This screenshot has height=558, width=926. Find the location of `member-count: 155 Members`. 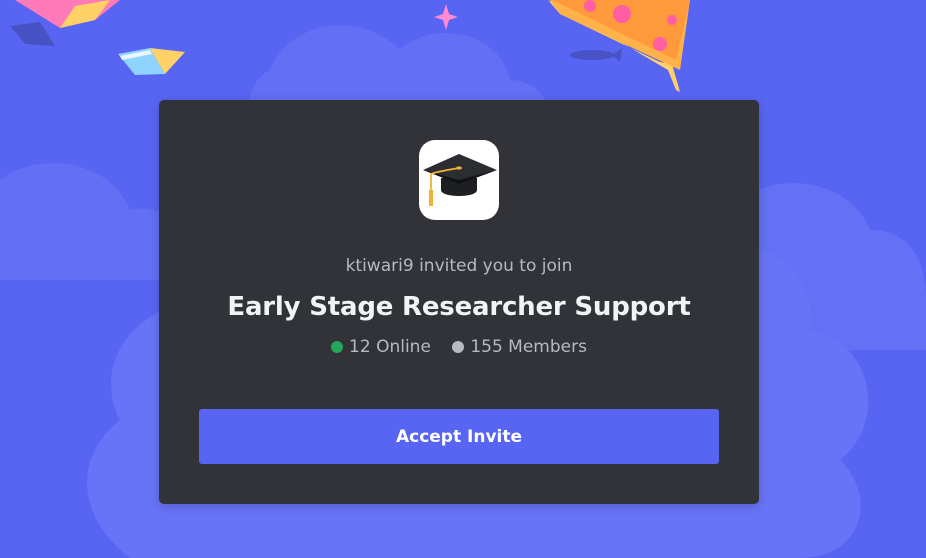

member-count: 155 Members is located at coordinates (519, 347).